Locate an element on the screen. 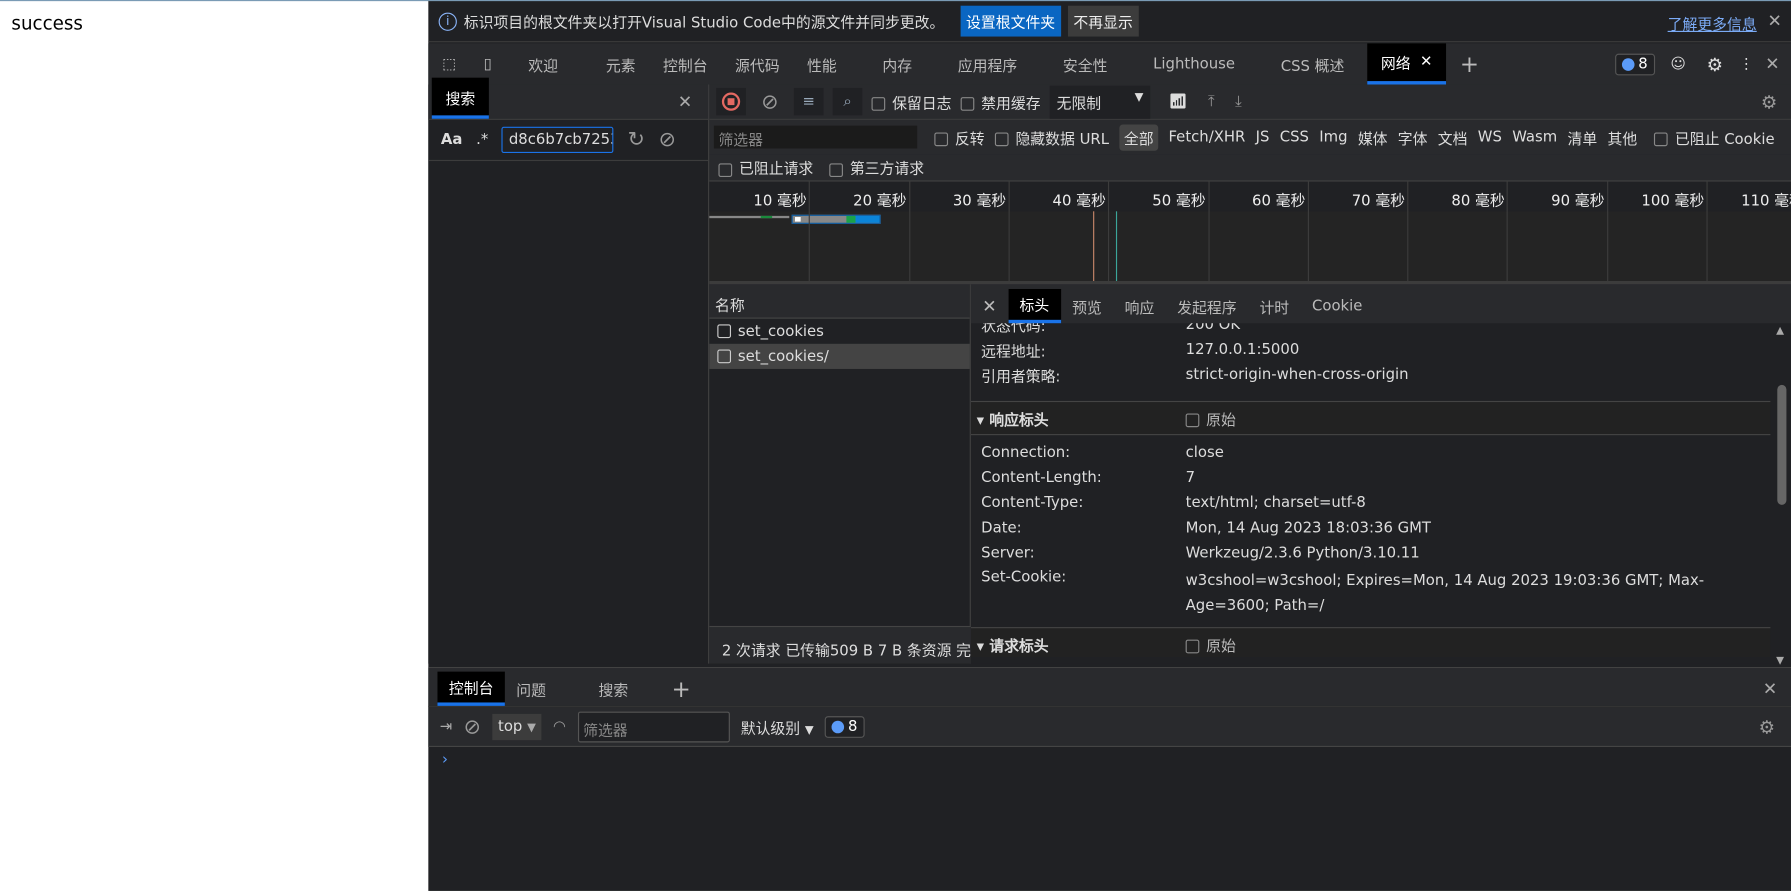  issues-badge: 8 is located at coordinates (1635, 64).